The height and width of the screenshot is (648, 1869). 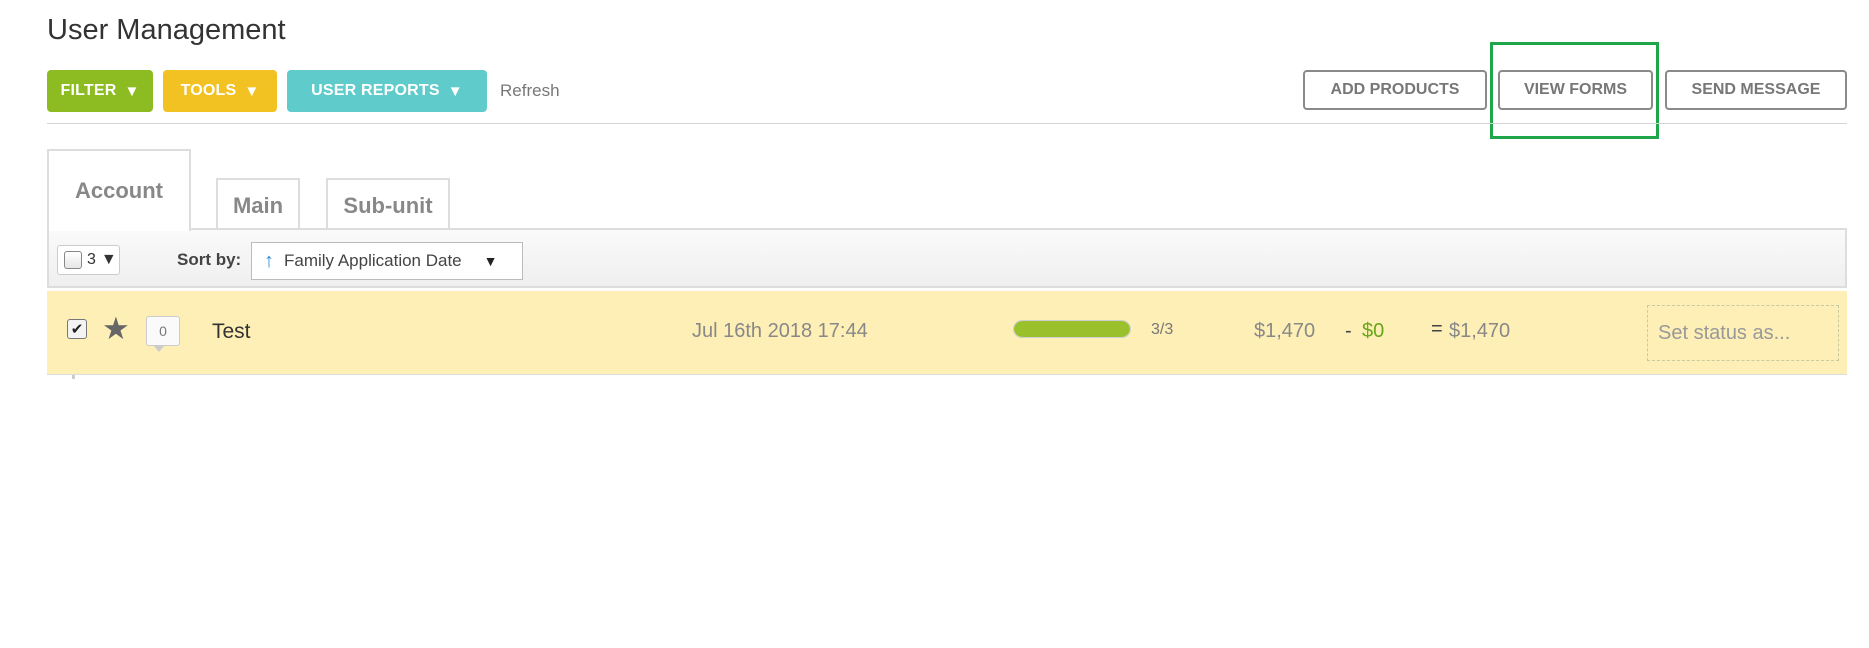 What do you see at coordinates (375, 90) in the screenshot?
I see `user-reports-label: USER REPORTS` at bounding box center [375, 90].